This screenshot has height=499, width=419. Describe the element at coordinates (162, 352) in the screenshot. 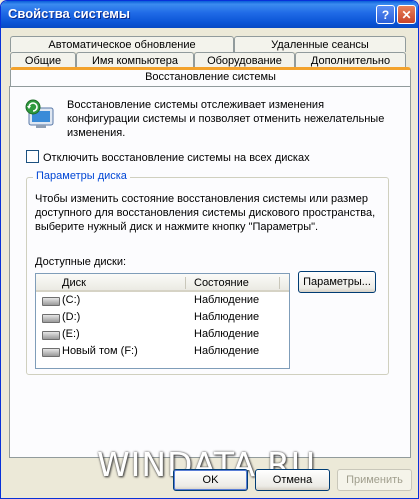

I see `drive-row: Новый том (F:) Наблюдение` at that location.